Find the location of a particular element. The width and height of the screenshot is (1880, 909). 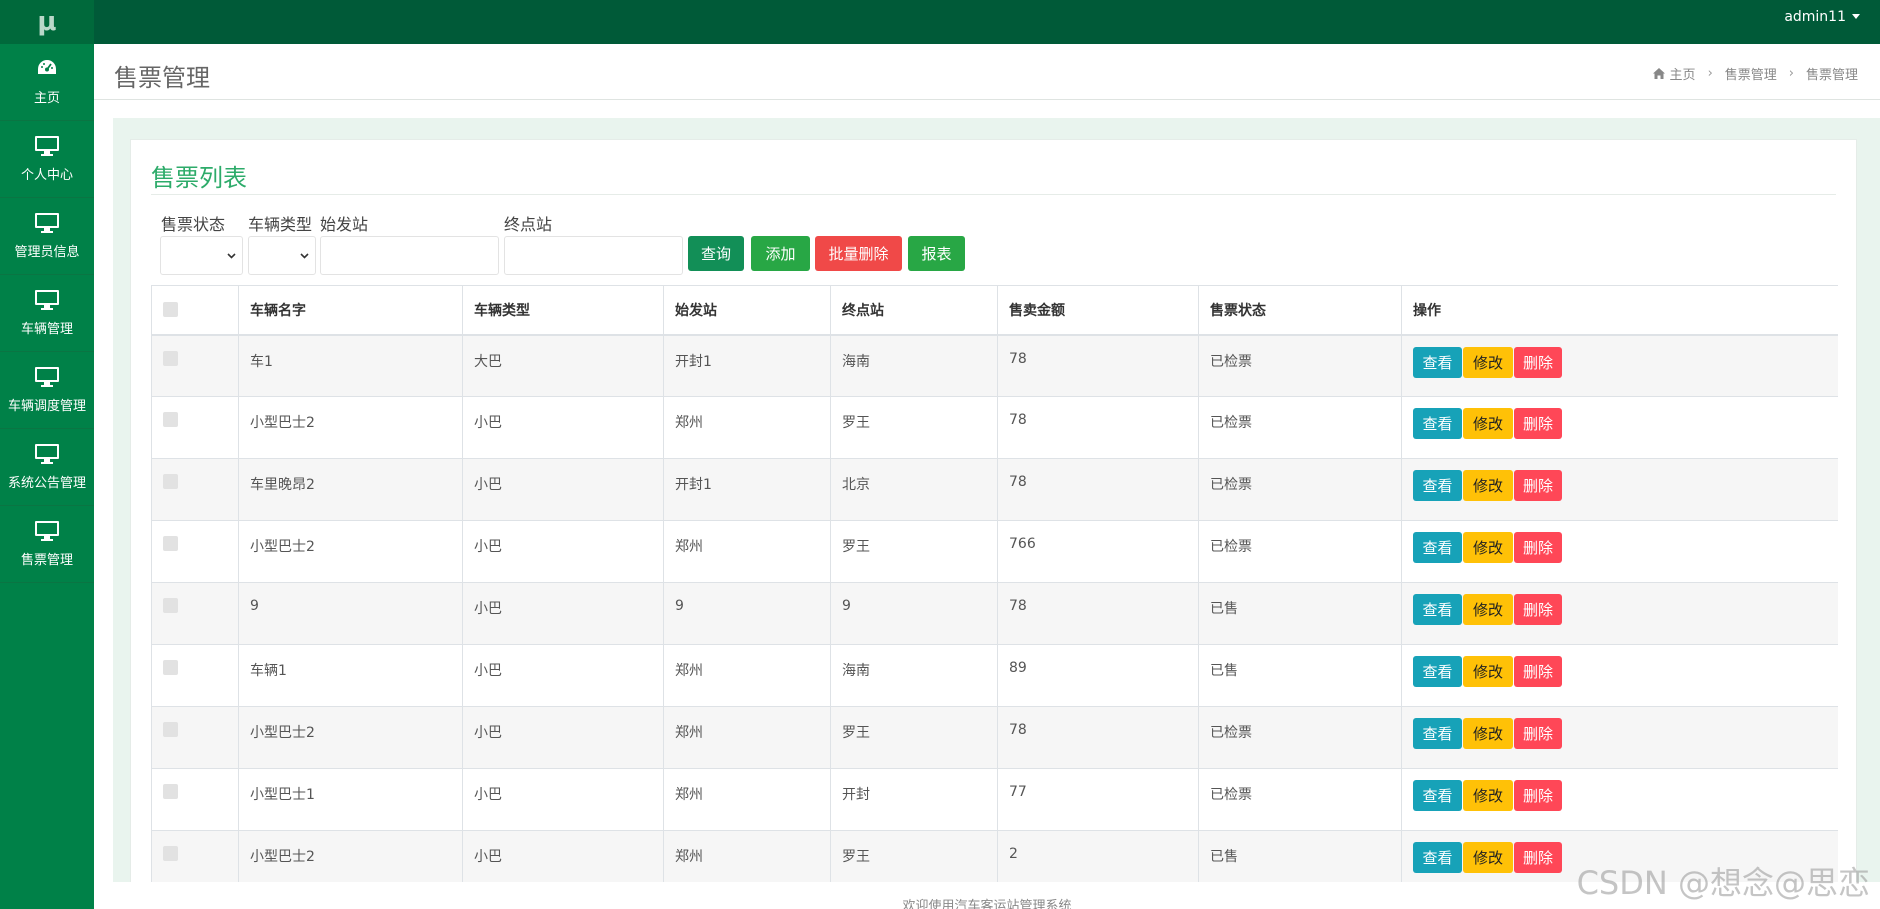

divider is located at coordinates (993, 194).